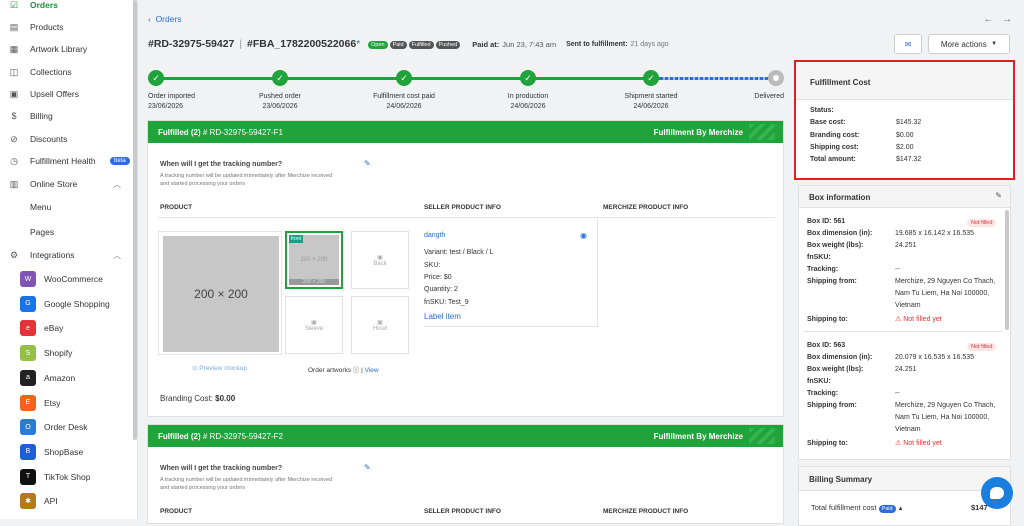 This screenshot has width=1024, height=526. I want to click on billing-icon: $, so click(14, 116).